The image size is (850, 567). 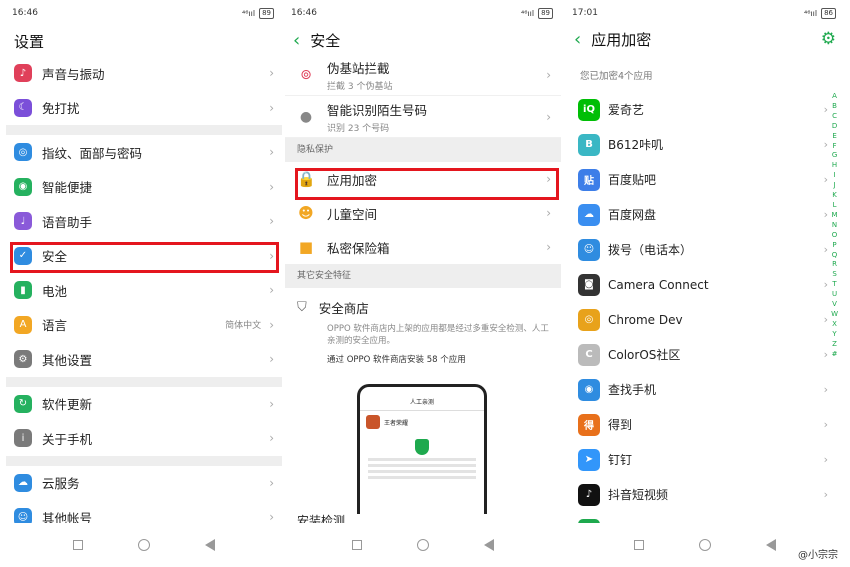 I want to click on store-description: OPPO 软件商店内上架的应用都是经过多重安全检测、人工亲测的安全应用。, so click(x=438, y=335).